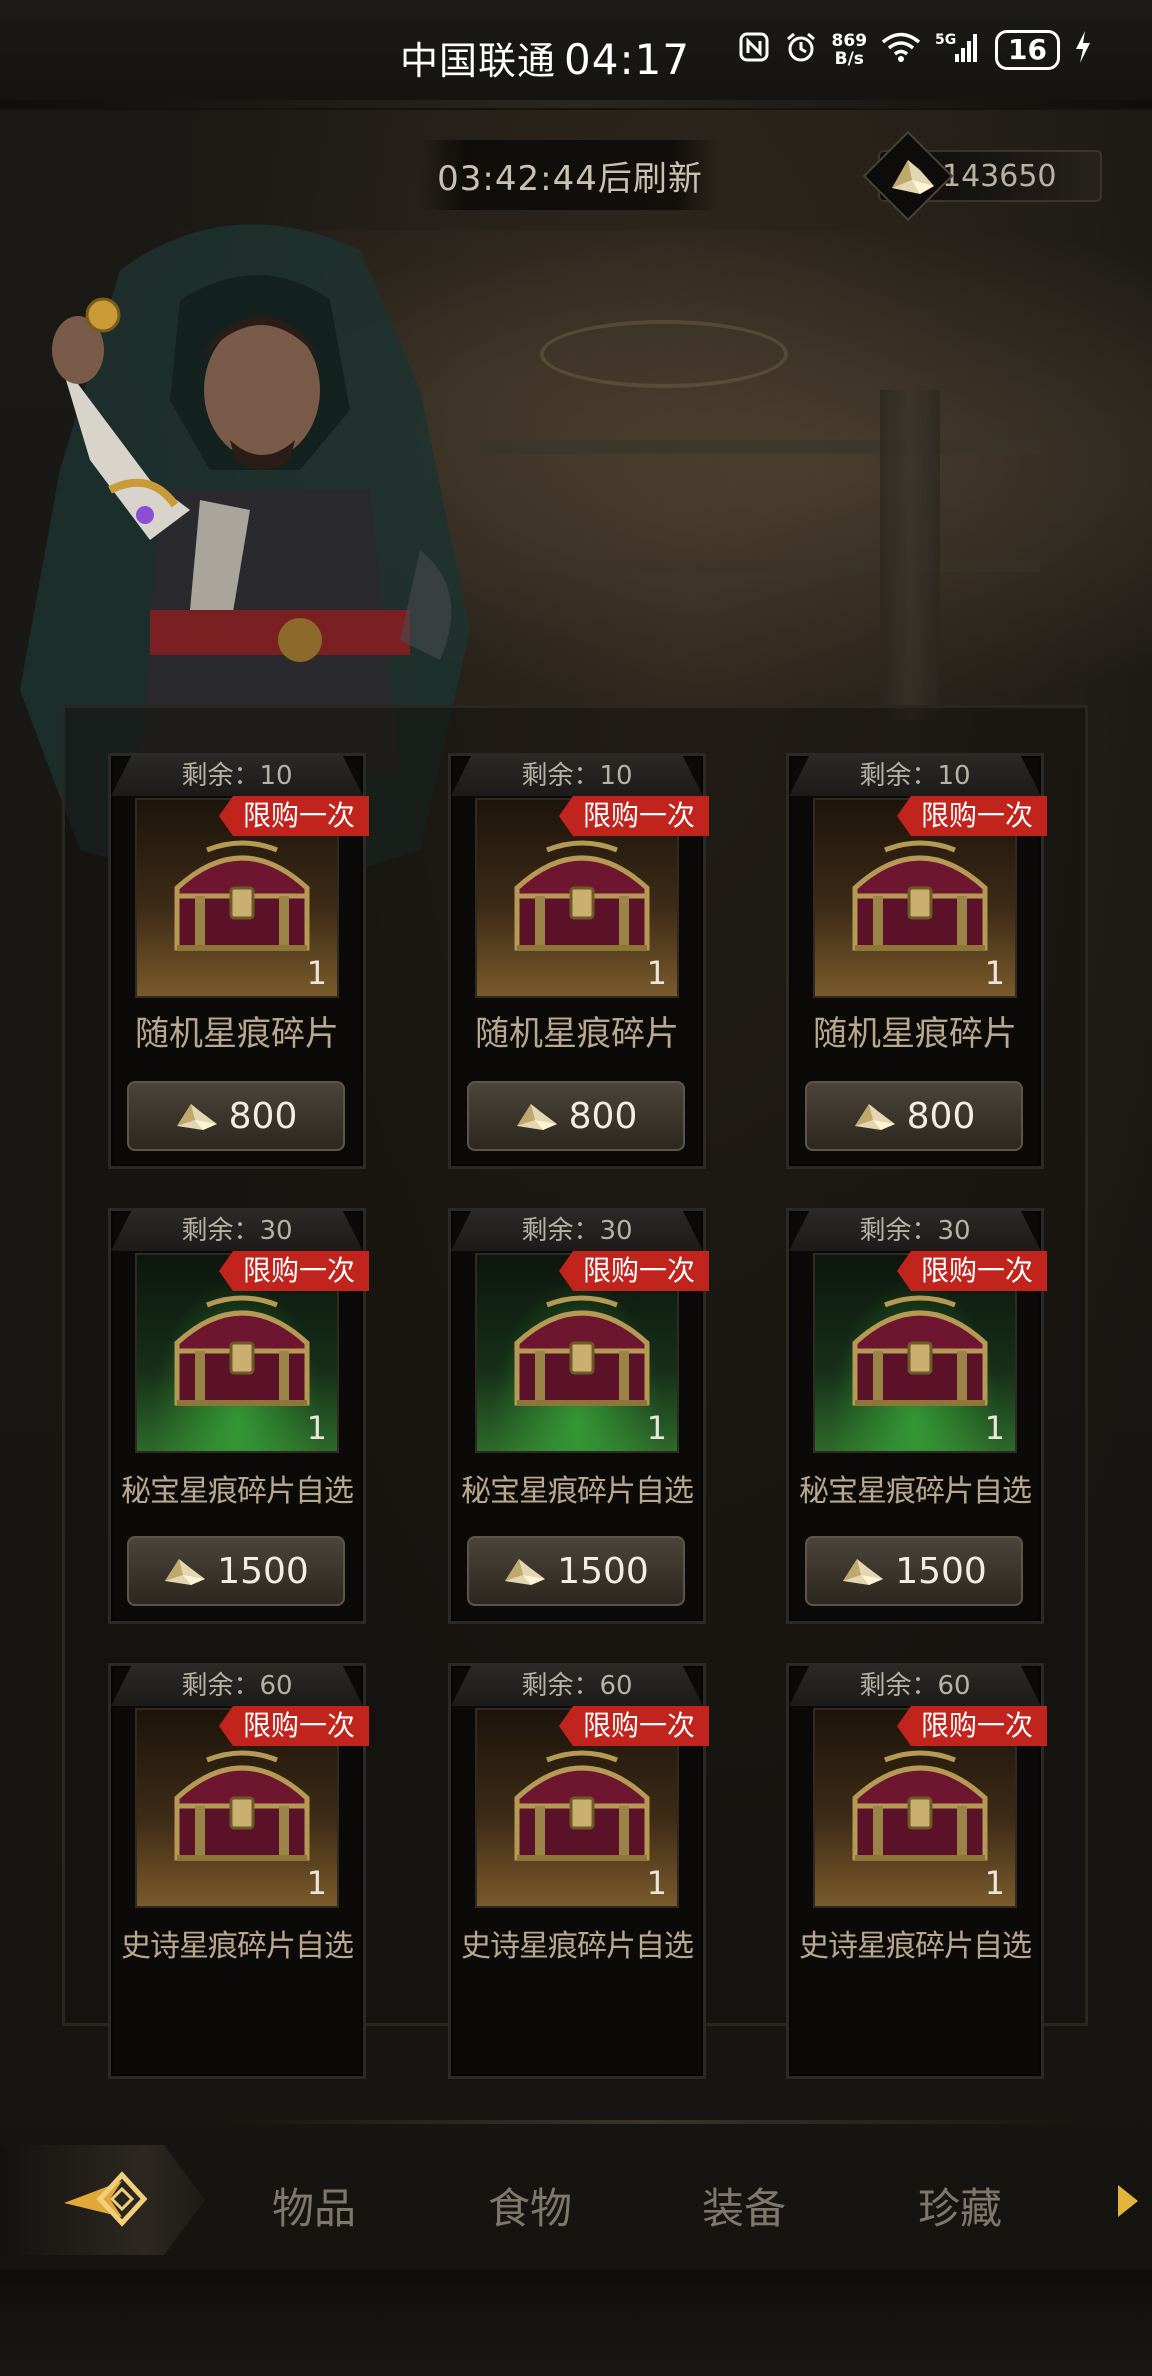 The image size is (1152, 2376). I want to click on category-tab-bar: 物品 食物 装备 珍藏, so click(576, 2200).